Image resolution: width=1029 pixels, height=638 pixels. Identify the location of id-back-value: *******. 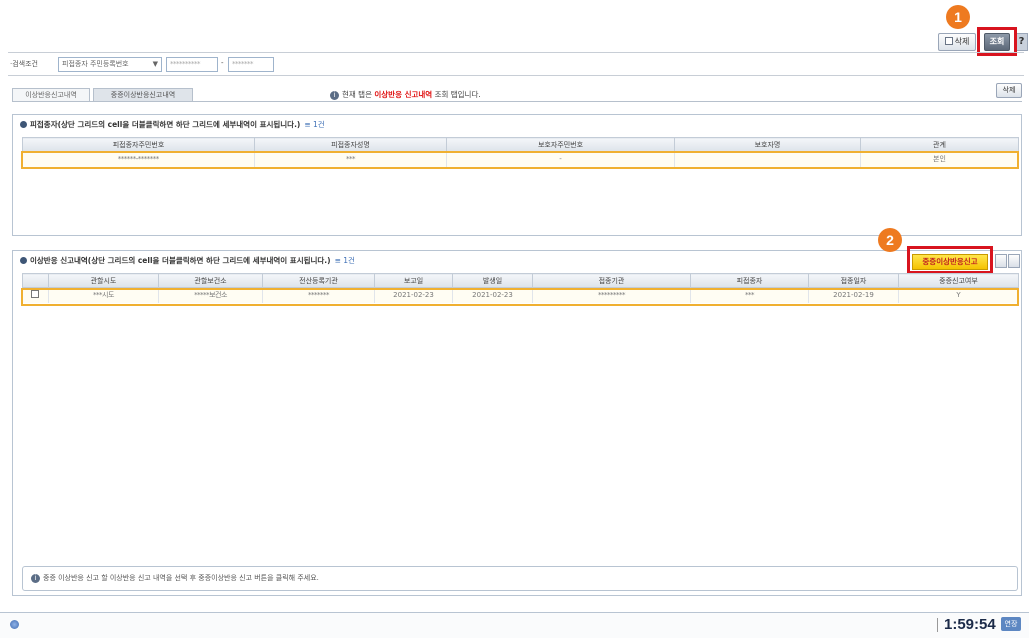
(243, 64).